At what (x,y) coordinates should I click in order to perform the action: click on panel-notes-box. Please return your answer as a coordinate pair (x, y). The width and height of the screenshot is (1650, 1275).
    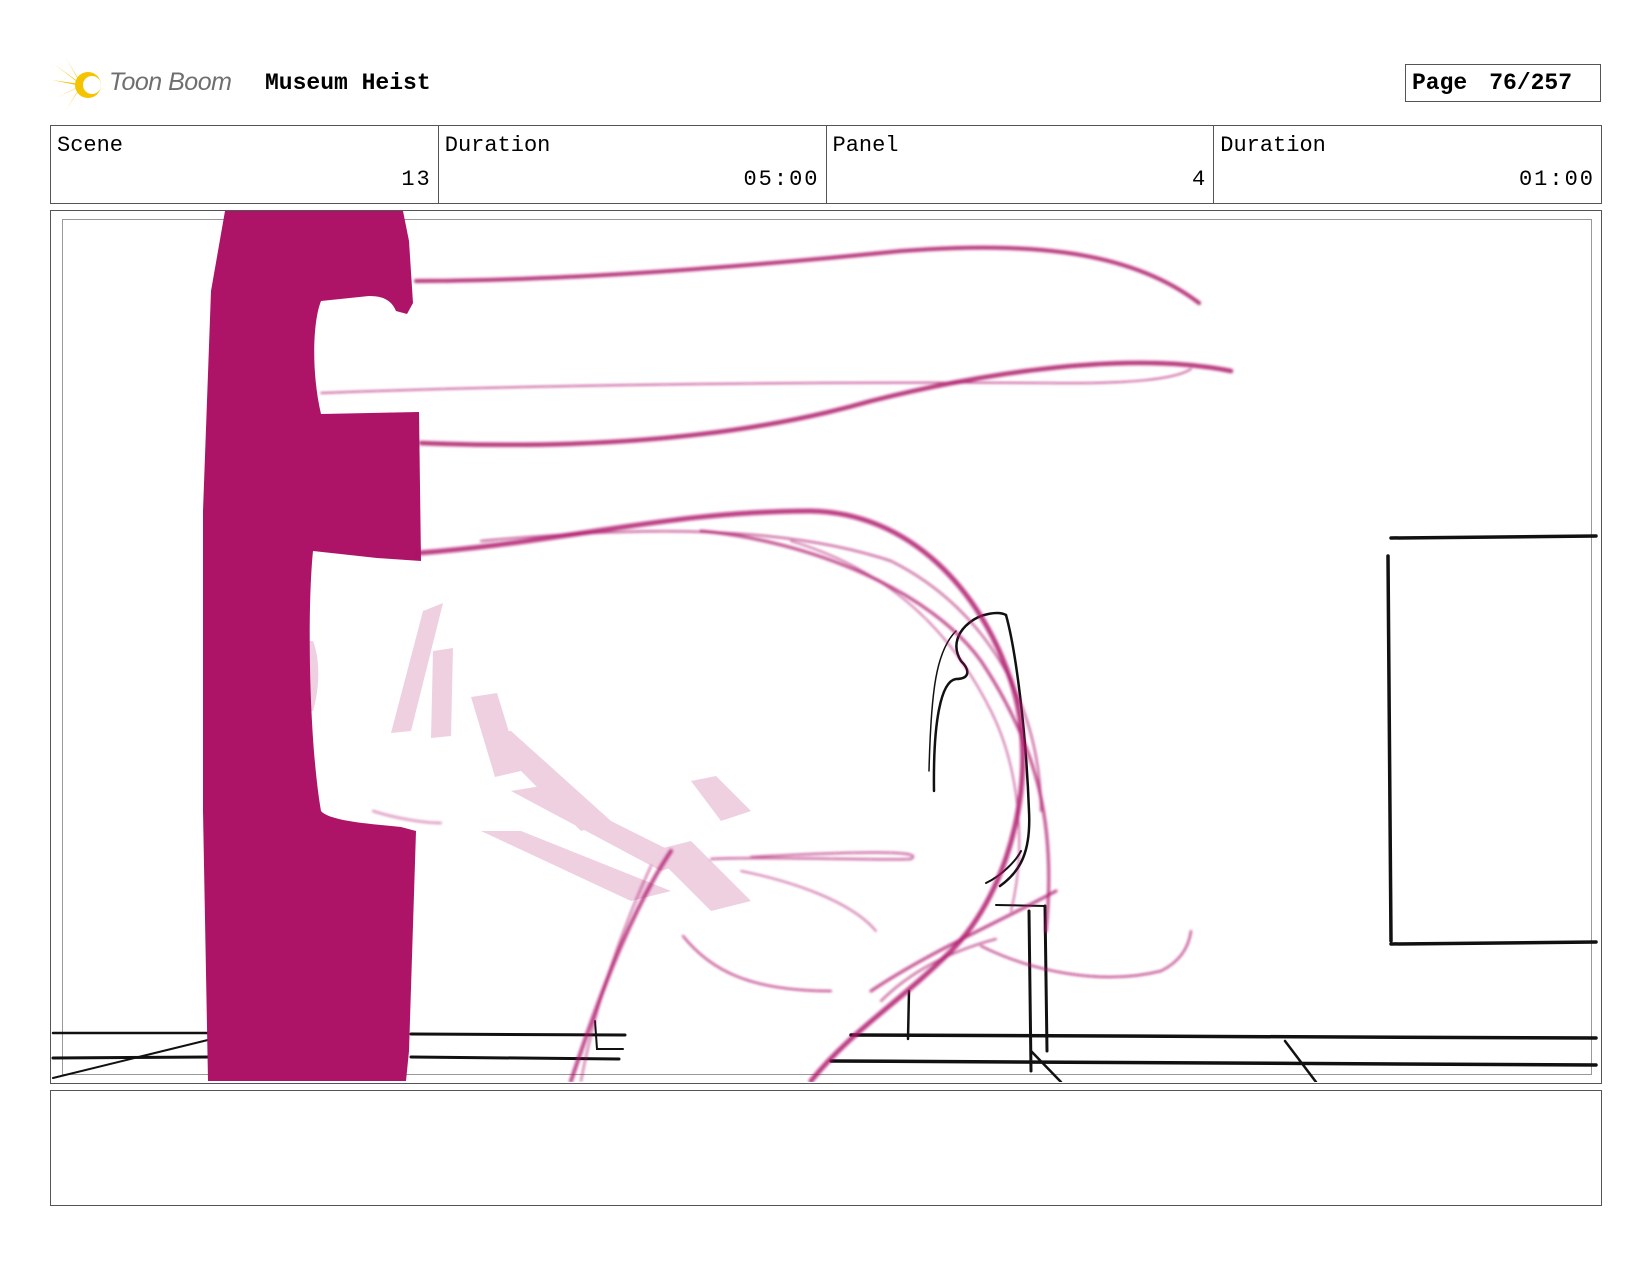
    Looking at the image, I should click on (826, 1148).